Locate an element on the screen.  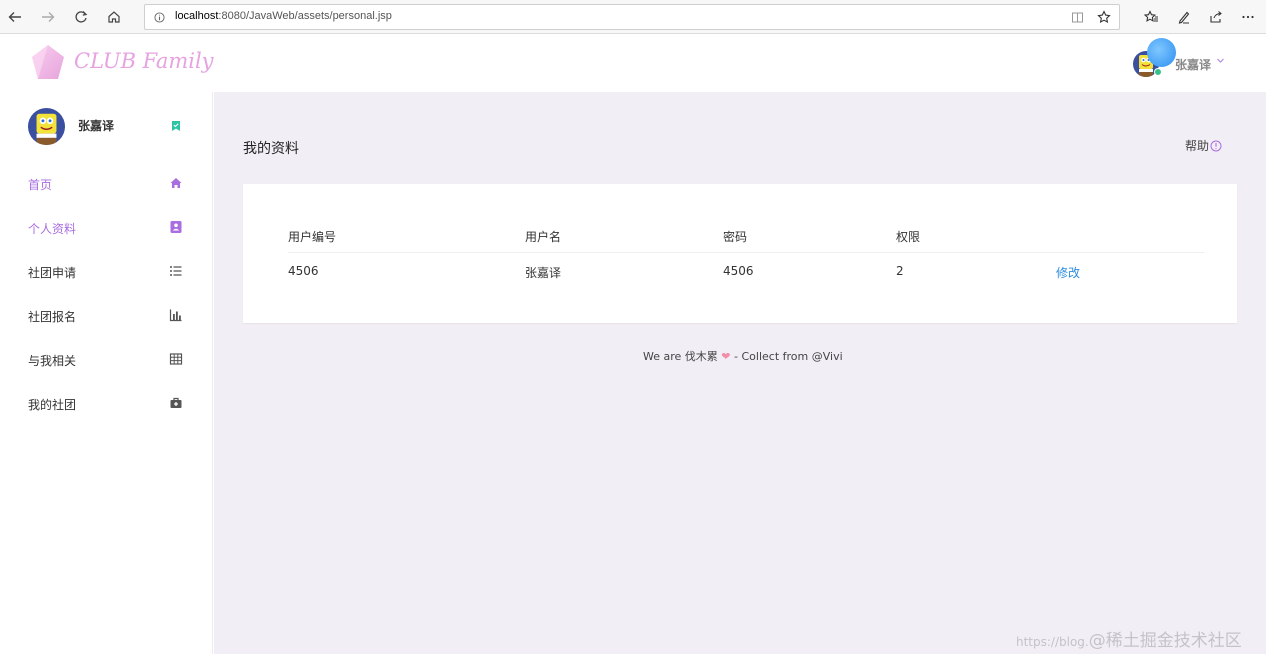
heart-icon: ❤ is located at coordinates (726, 356).